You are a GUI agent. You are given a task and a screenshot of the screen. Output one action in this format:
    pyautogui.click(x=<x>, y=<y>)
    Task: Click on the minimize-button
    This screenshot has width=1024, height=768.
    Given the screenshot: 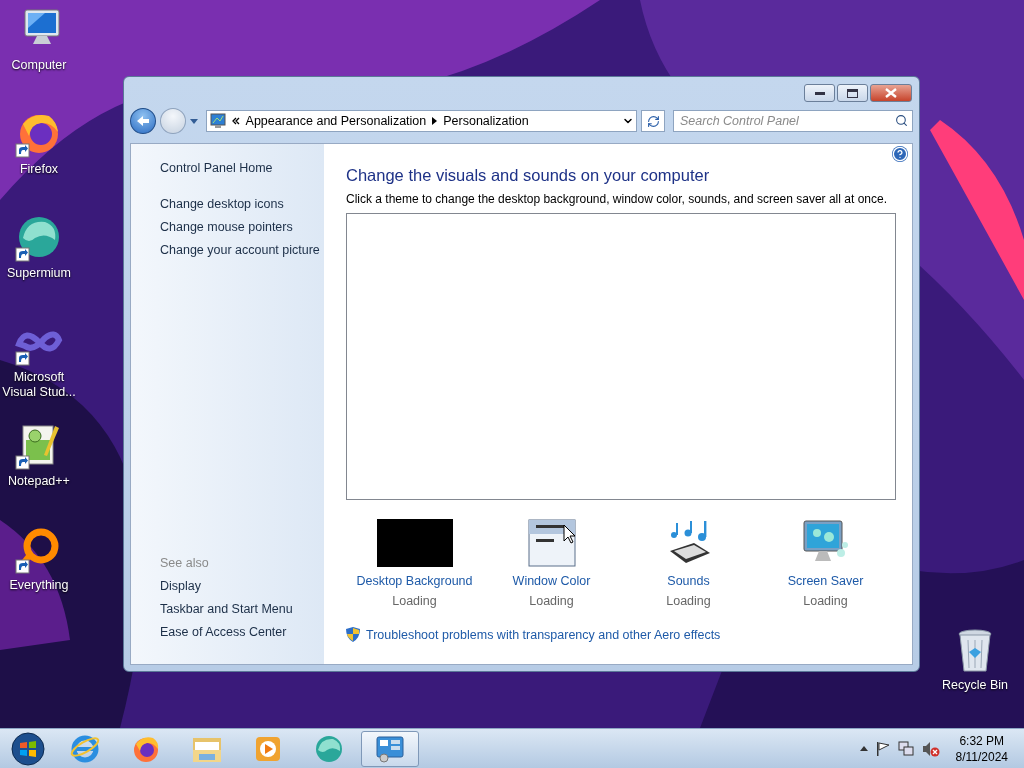 What is the action you would take?
    pyautogui.click(x=819, y=93)
    